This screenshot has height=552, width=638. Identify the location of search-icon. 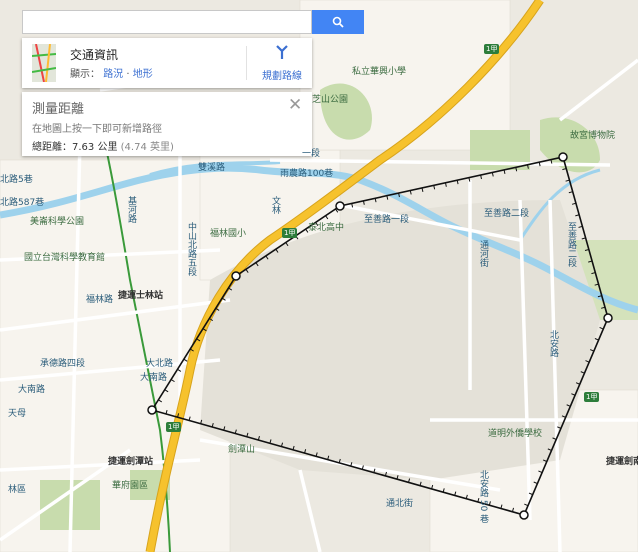
(338, 22).